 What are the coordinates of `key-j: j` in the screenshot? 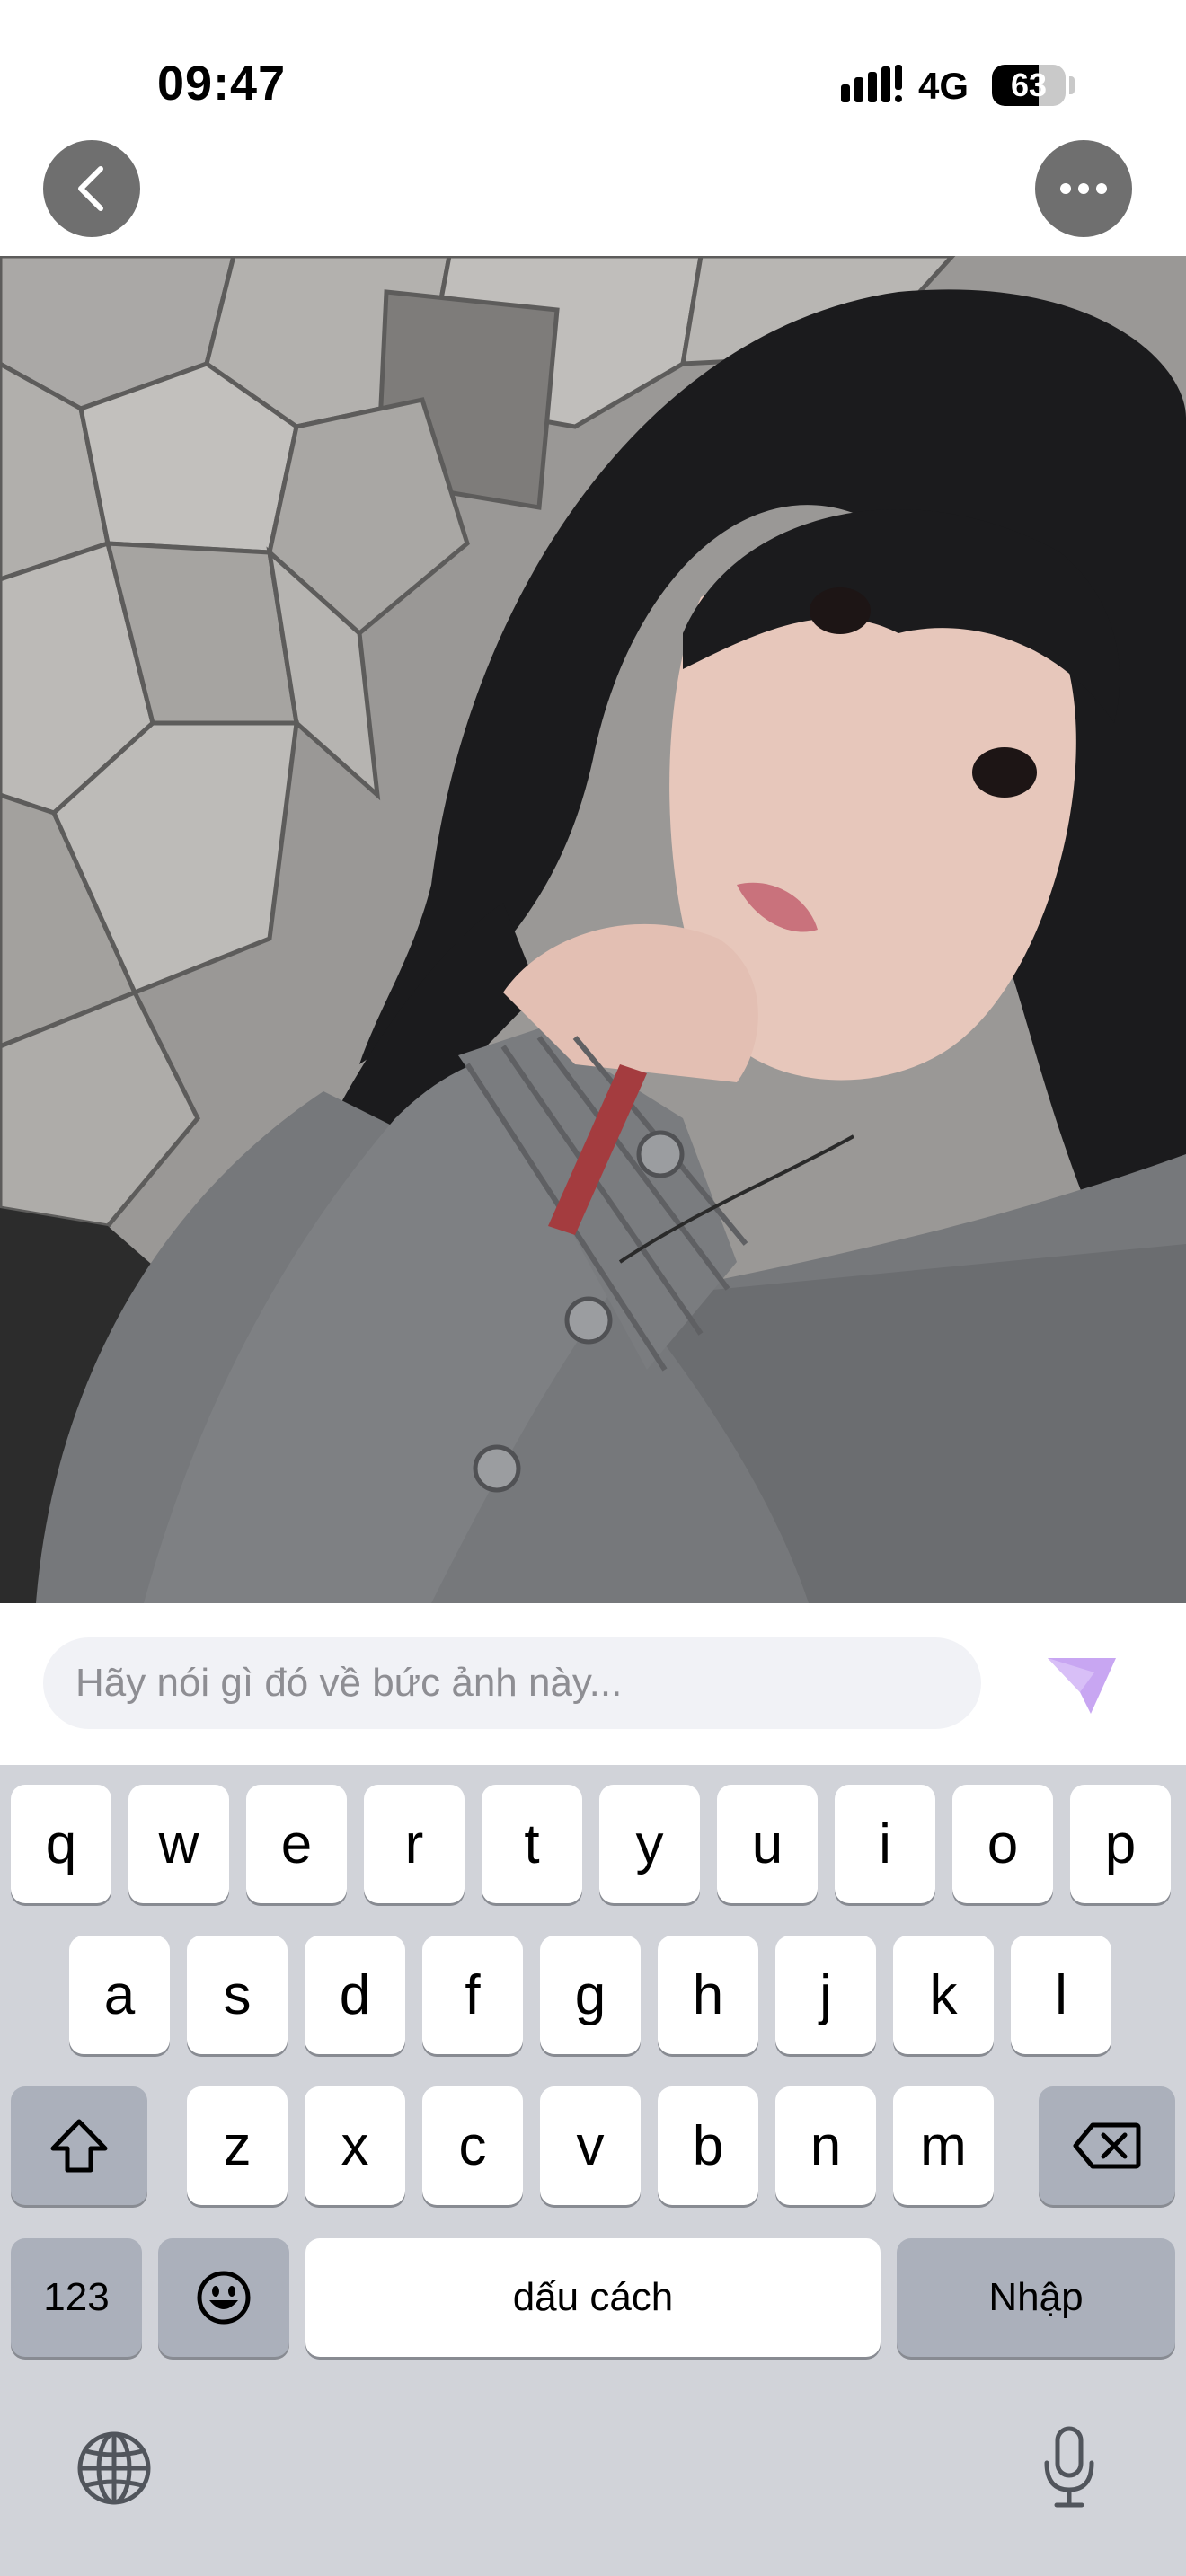 It's located at (825, 1995).